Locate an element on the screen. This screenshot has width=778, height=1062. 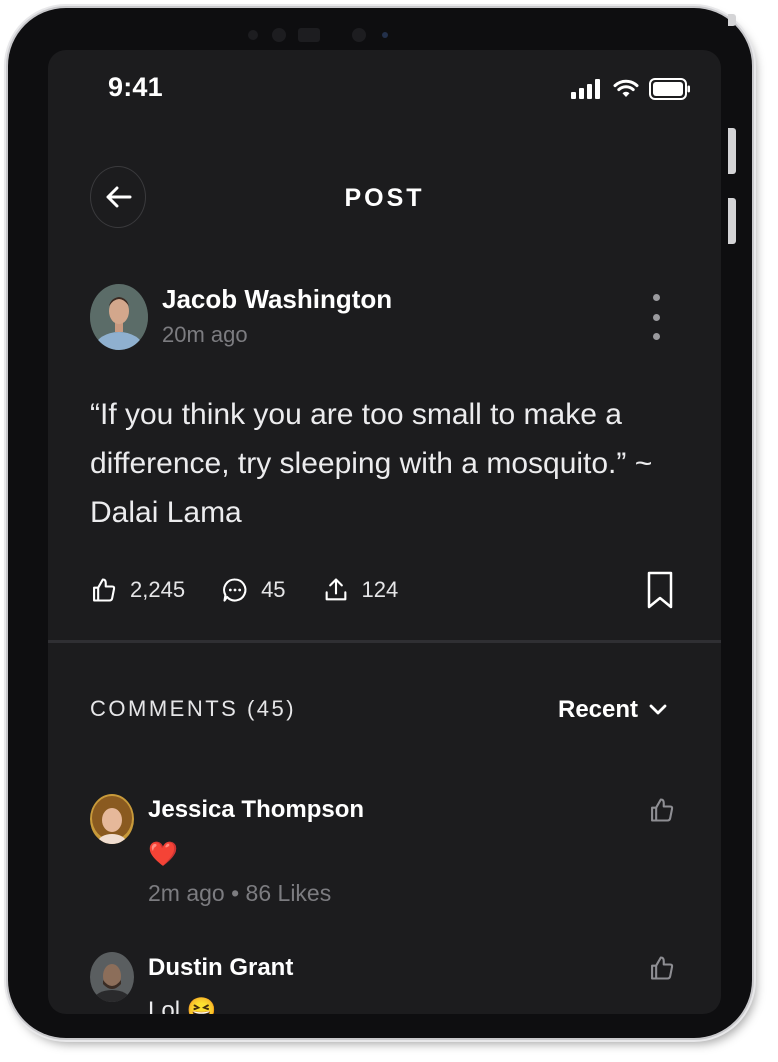
commenter-name: Jessica Thompson is located at coordinates (256, 810).